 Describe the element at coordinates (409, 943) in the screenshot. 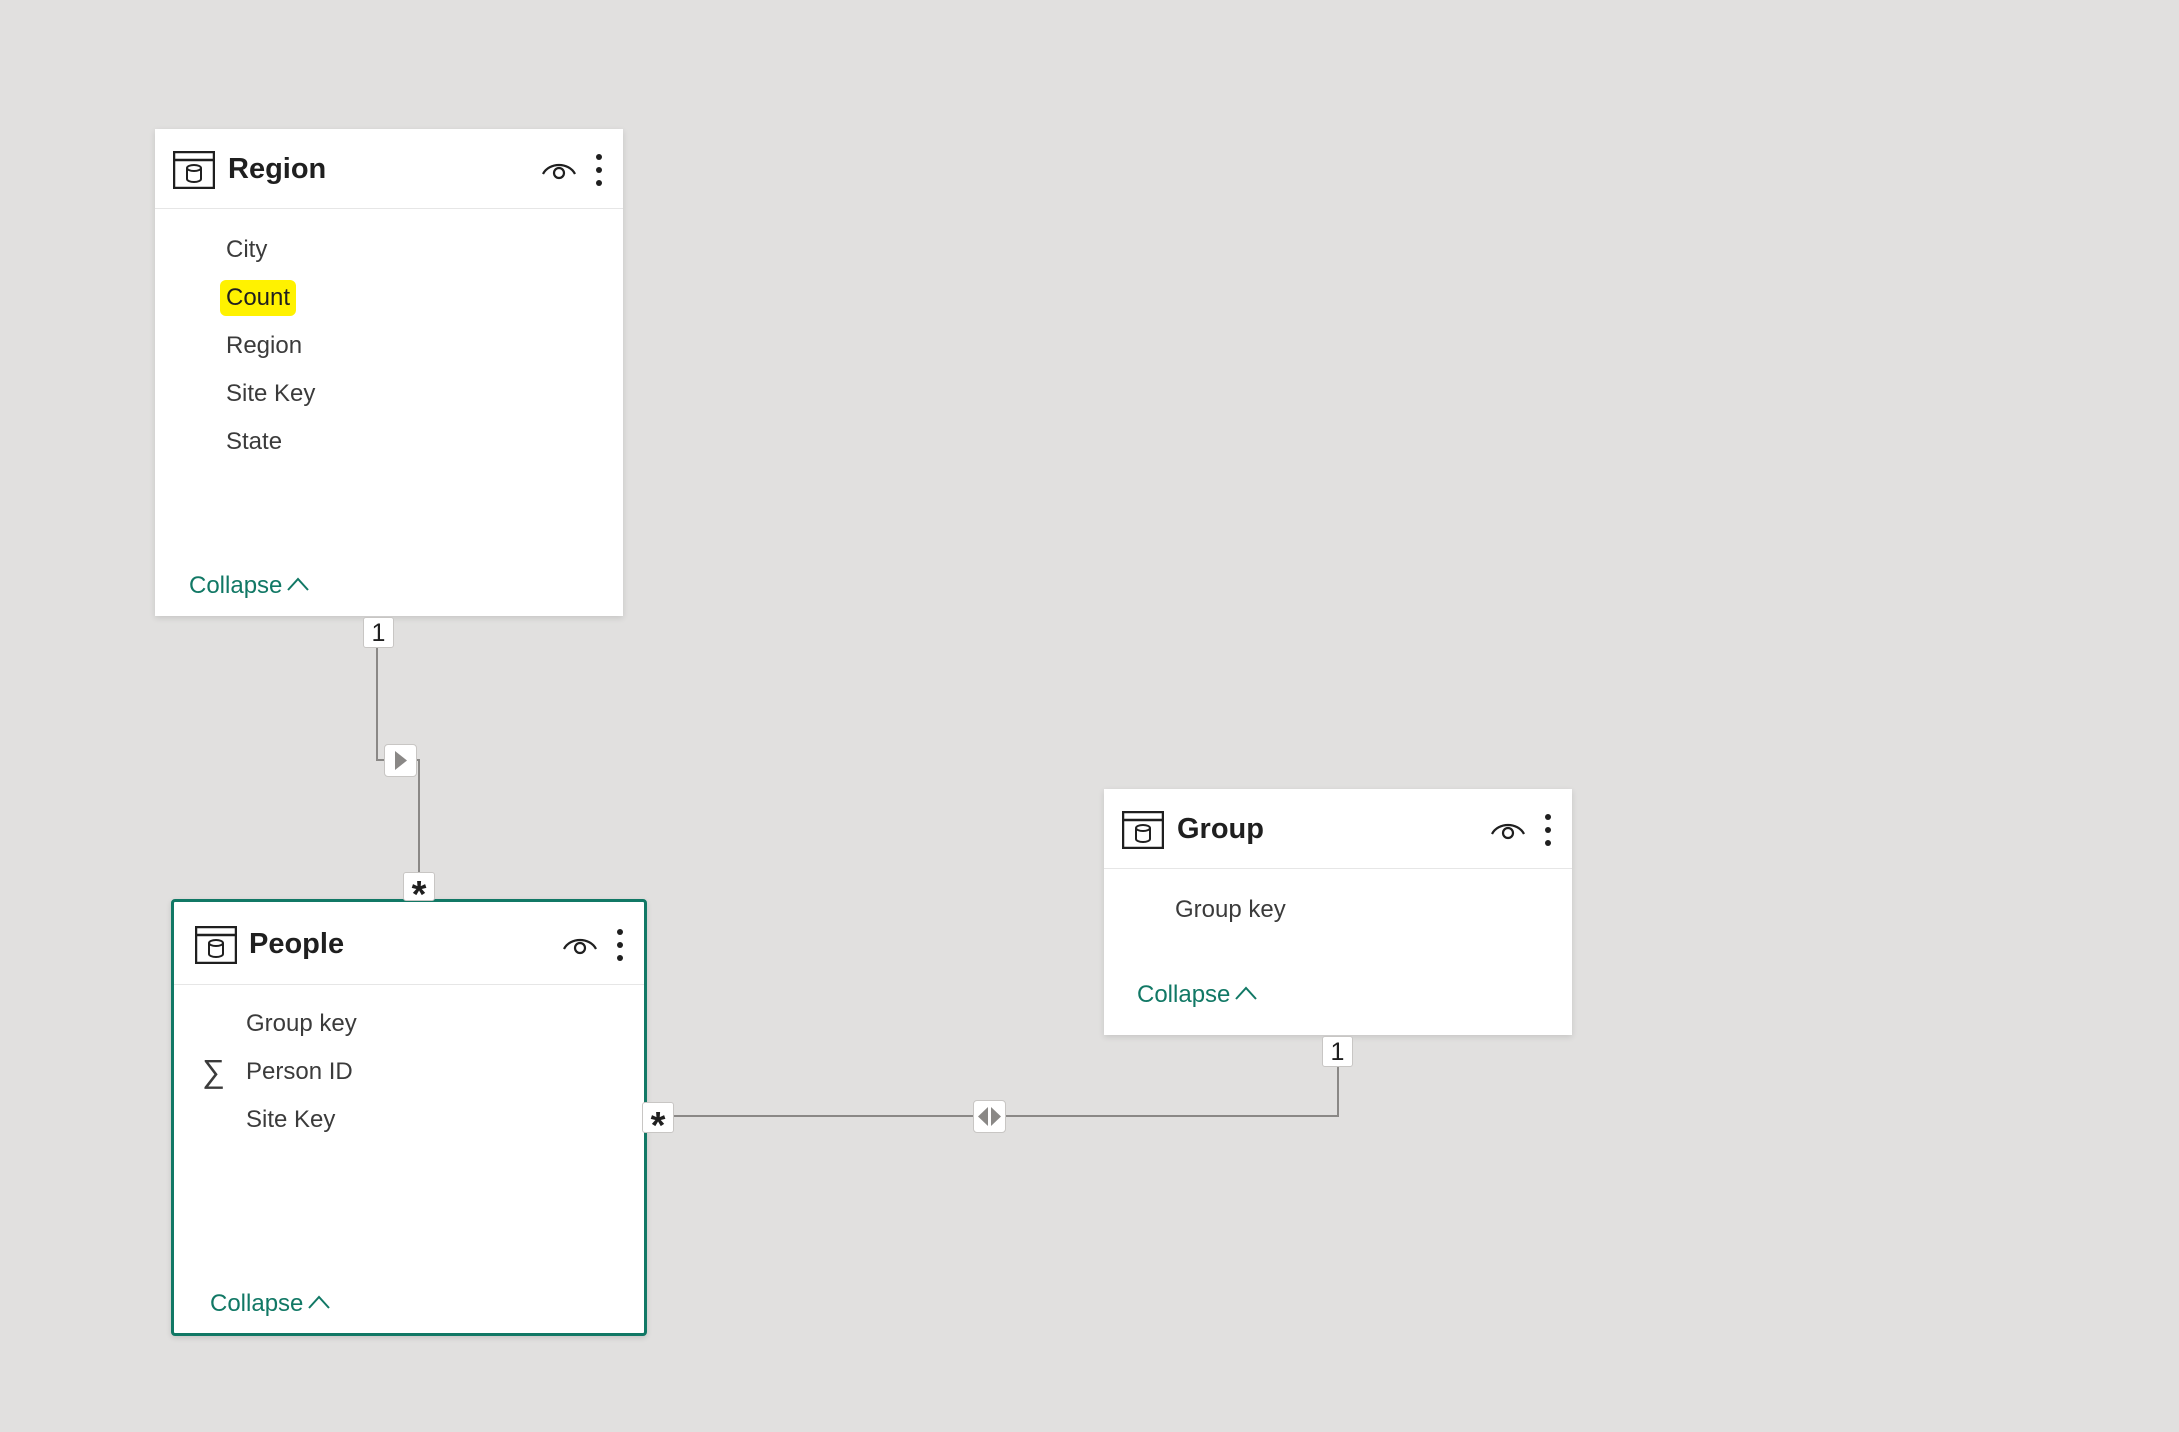

I see `table-header-people: People` at that location.